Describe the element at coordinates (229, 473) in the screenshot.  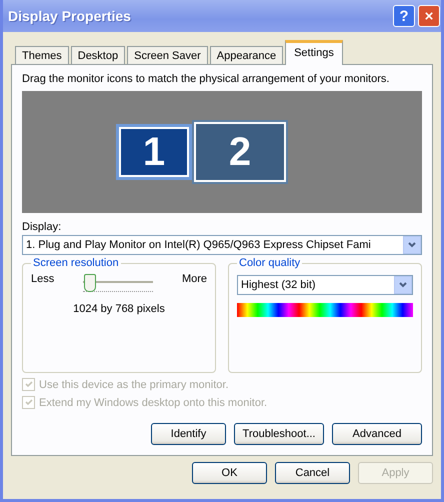
I see `dialog-button: OK` at that location.